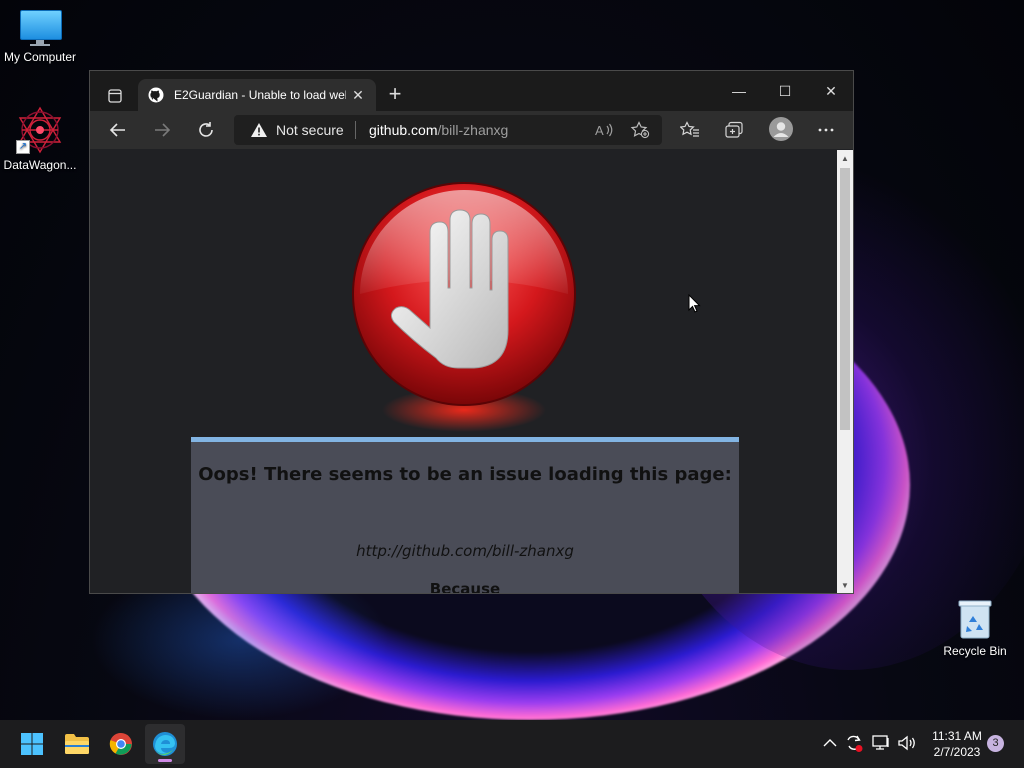  I want to click on windows-logo-icon, so click(32, 744).